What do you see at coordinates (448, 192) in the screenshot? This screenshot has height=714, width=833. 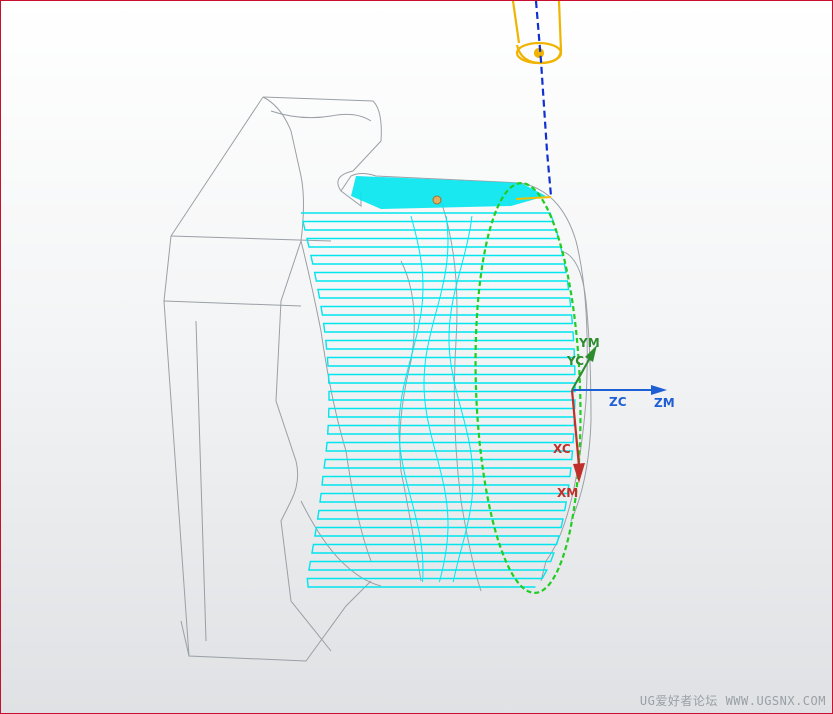 I see `toolpath-top-band` at bounding box center [448, 192].